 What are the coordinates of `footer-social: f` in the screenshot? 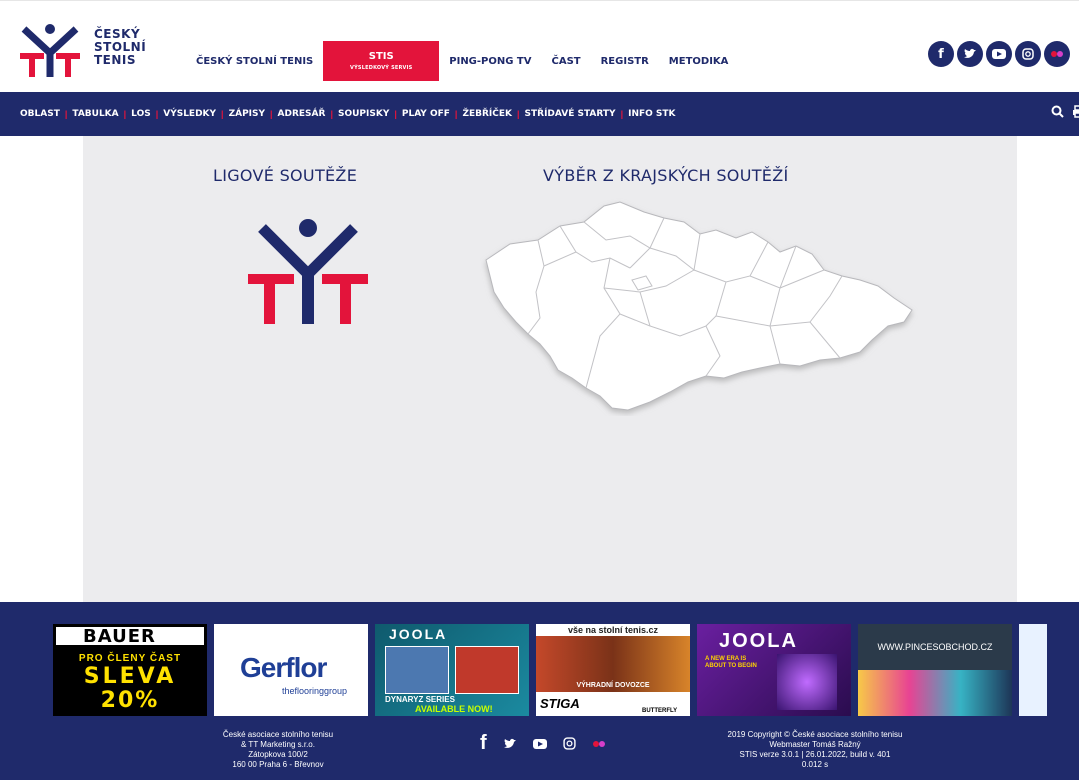 It's located at (543, 743).